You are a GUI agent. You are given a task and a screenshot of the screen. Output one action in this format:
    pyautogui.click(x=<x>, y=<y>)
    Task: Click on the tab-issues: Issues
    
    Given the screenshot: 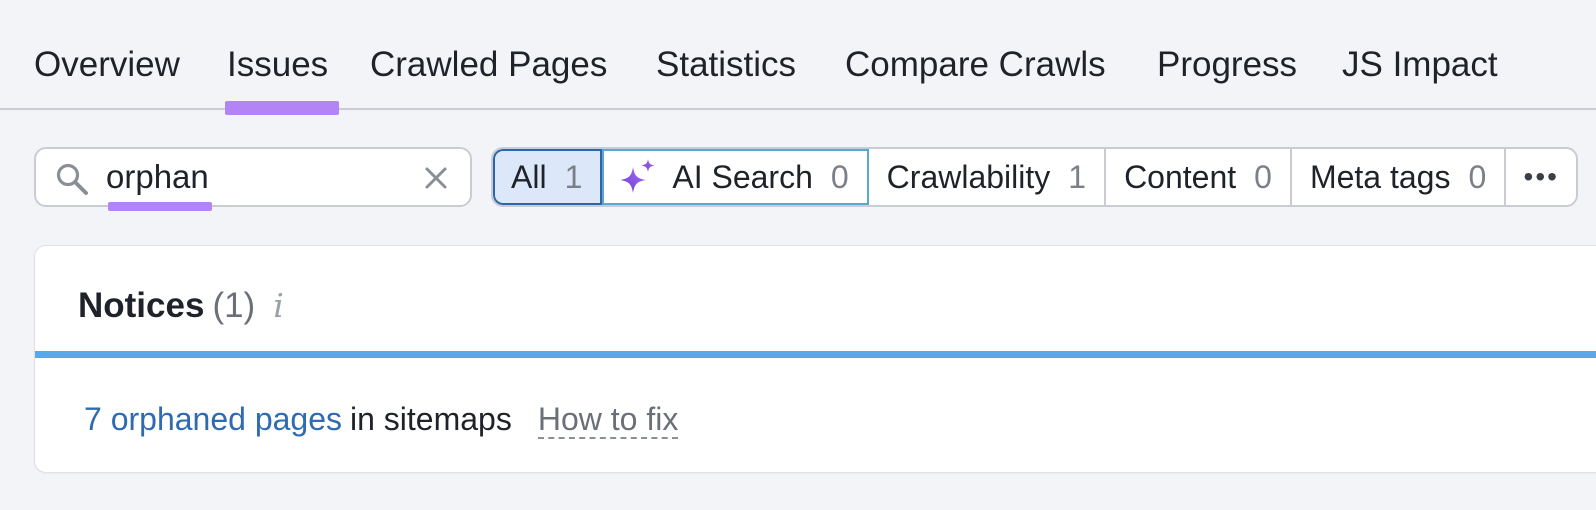 What is the action you would take?
    pyautogui.click(x=277, y=65)
    